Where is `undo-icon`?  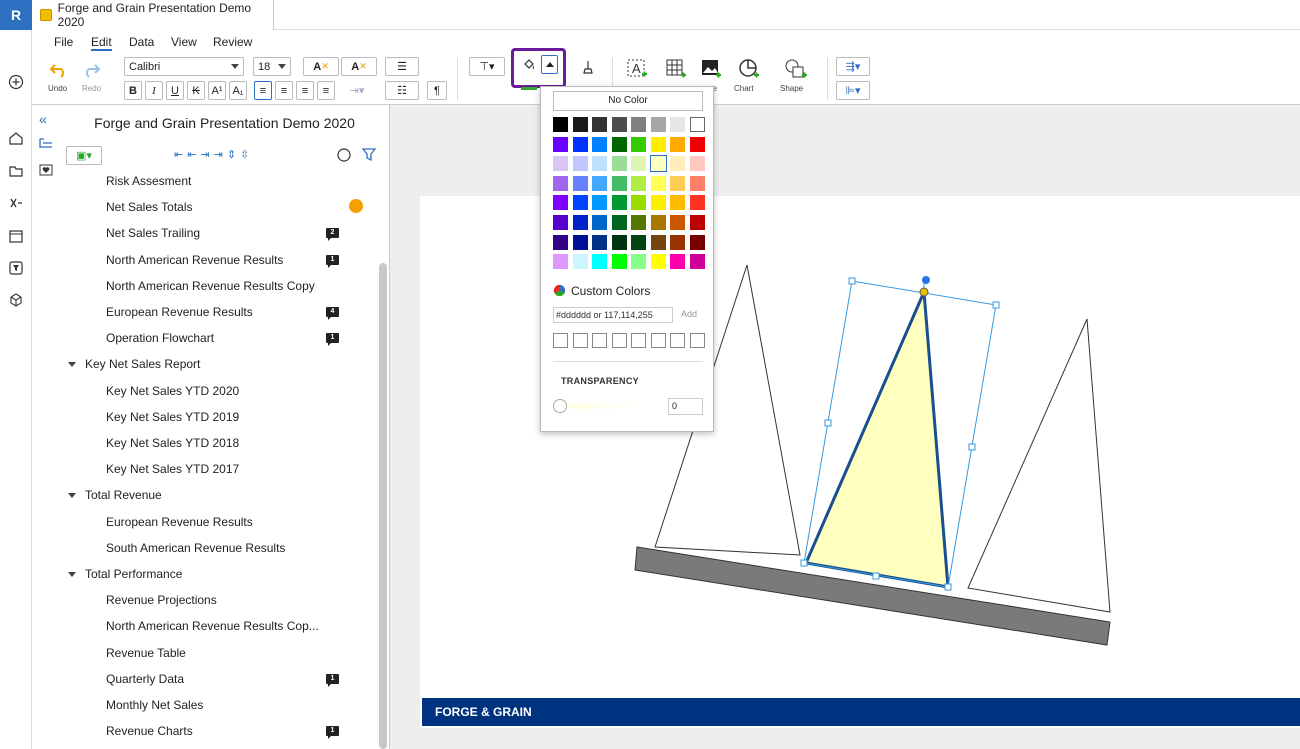
undo-icon is located at coordinates (59, 70).